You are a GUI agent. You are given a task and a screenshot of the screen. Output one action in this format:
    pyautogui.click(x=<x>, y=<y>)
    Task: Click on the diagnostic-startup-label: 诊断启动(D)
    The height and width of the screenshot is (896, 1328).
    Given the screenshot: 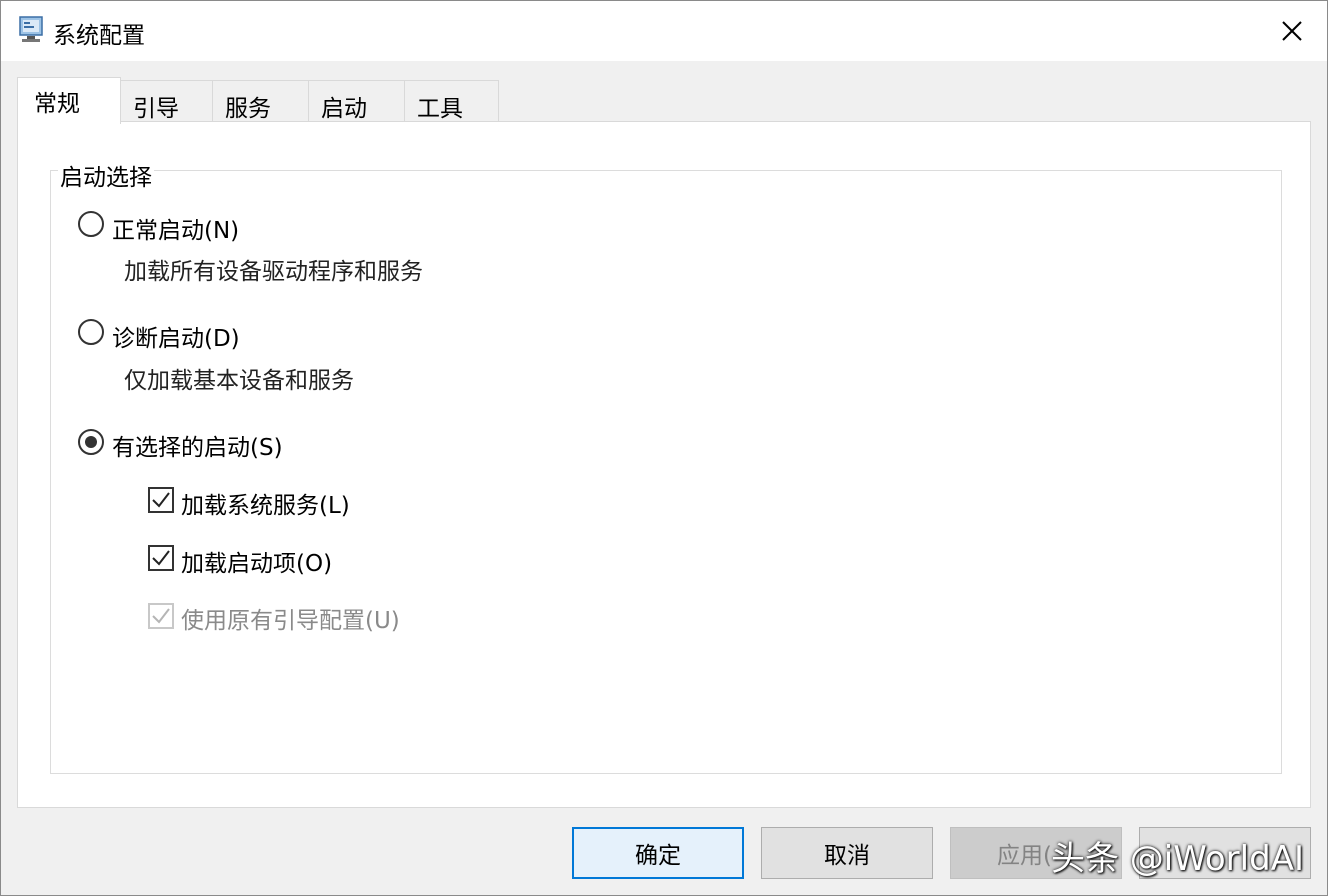 What is the action you would take?
    pyautogui.click(x=176, y=336)
    